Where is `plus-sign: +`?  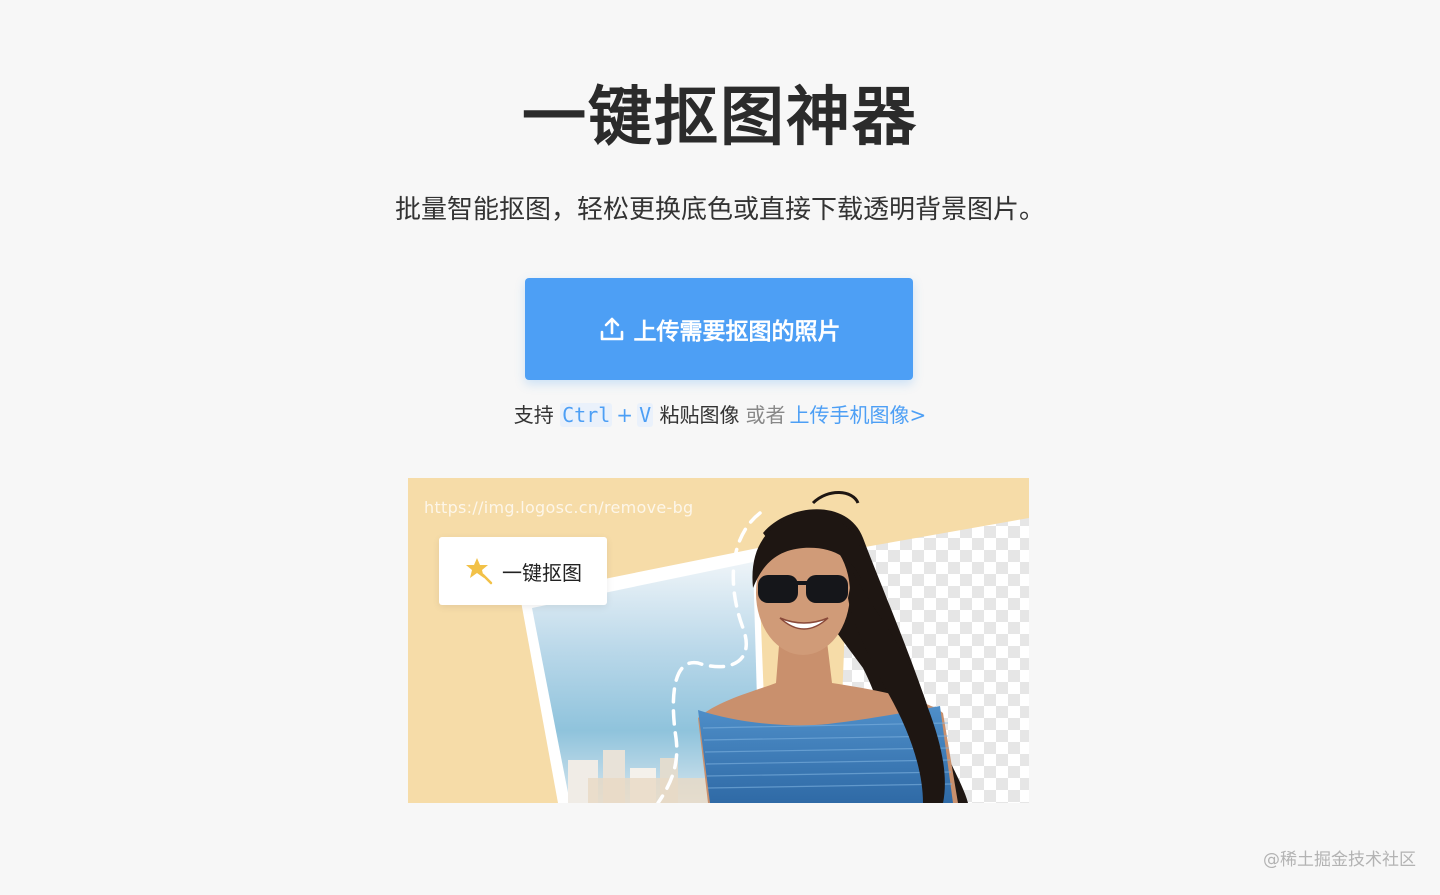
plus-sign: + is located at coordinates (625, 415).